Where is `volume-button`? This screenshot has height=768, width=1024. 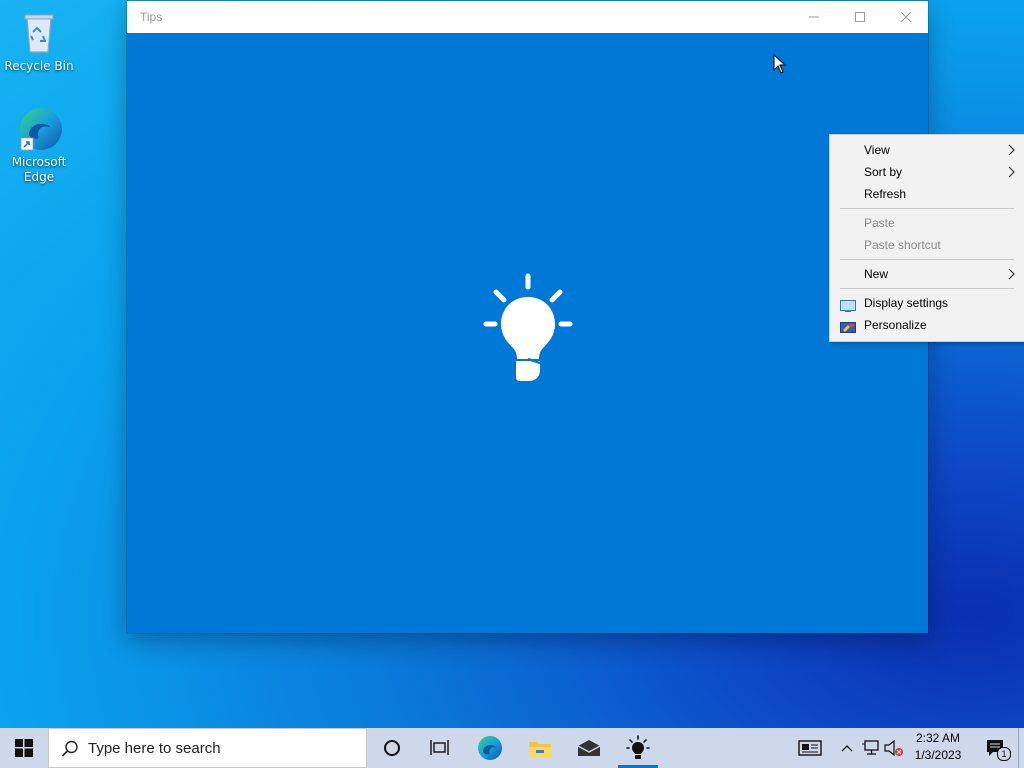 volume-button is located at coordinates (894, 748).